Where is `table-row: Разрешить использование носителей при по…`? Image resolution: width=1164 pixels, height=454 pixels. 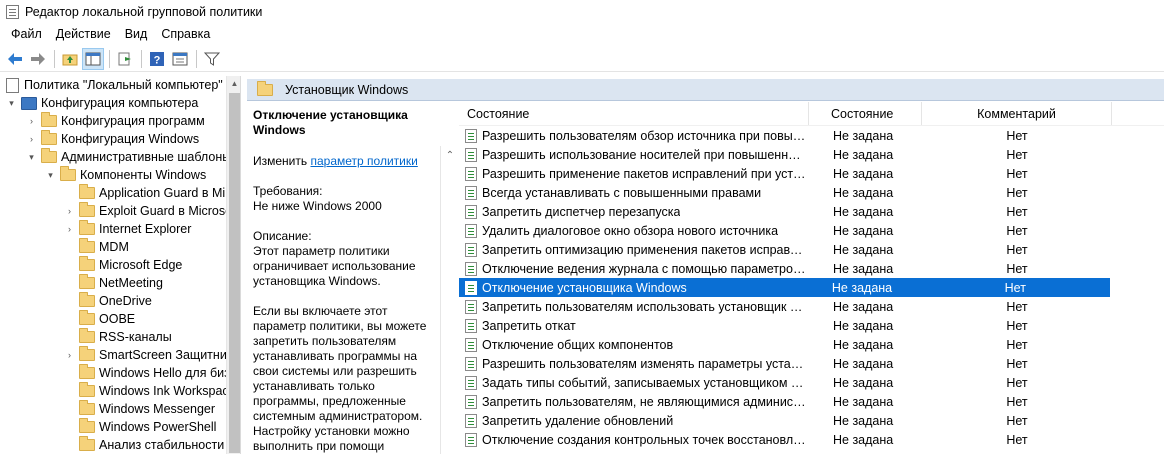
table-row: Разрешить использование носителей при по… is located at coordinates (811, 154).